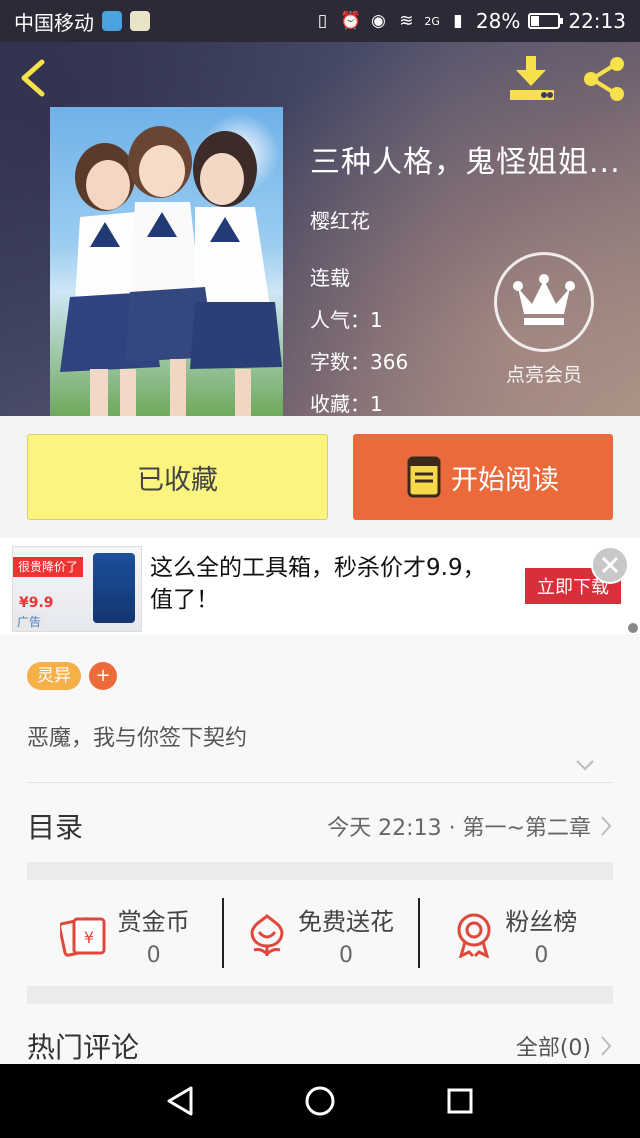  What do you see at coordinates (166, 261) in the screenshot?
I see `book-cover-image` at bounding box center [166, 261].